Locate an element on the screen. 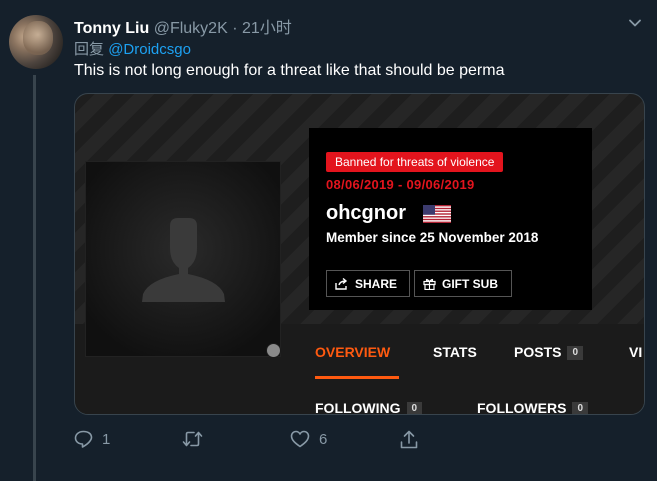 This screenshot has height=481, width=657. reply-context: 回复 @Droidcsgo is located at coordinates (132, 48).